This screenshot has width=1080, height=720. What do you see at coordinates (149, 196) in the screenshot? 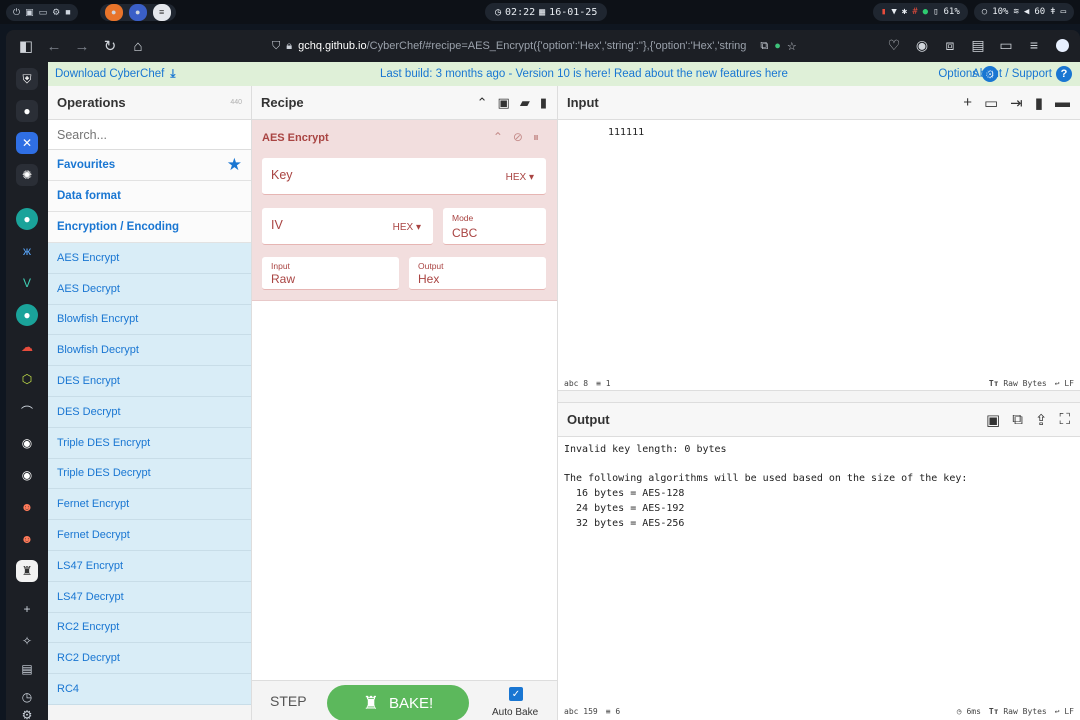
I see `category-data-format: Data format` at bounding box center [149, 196].